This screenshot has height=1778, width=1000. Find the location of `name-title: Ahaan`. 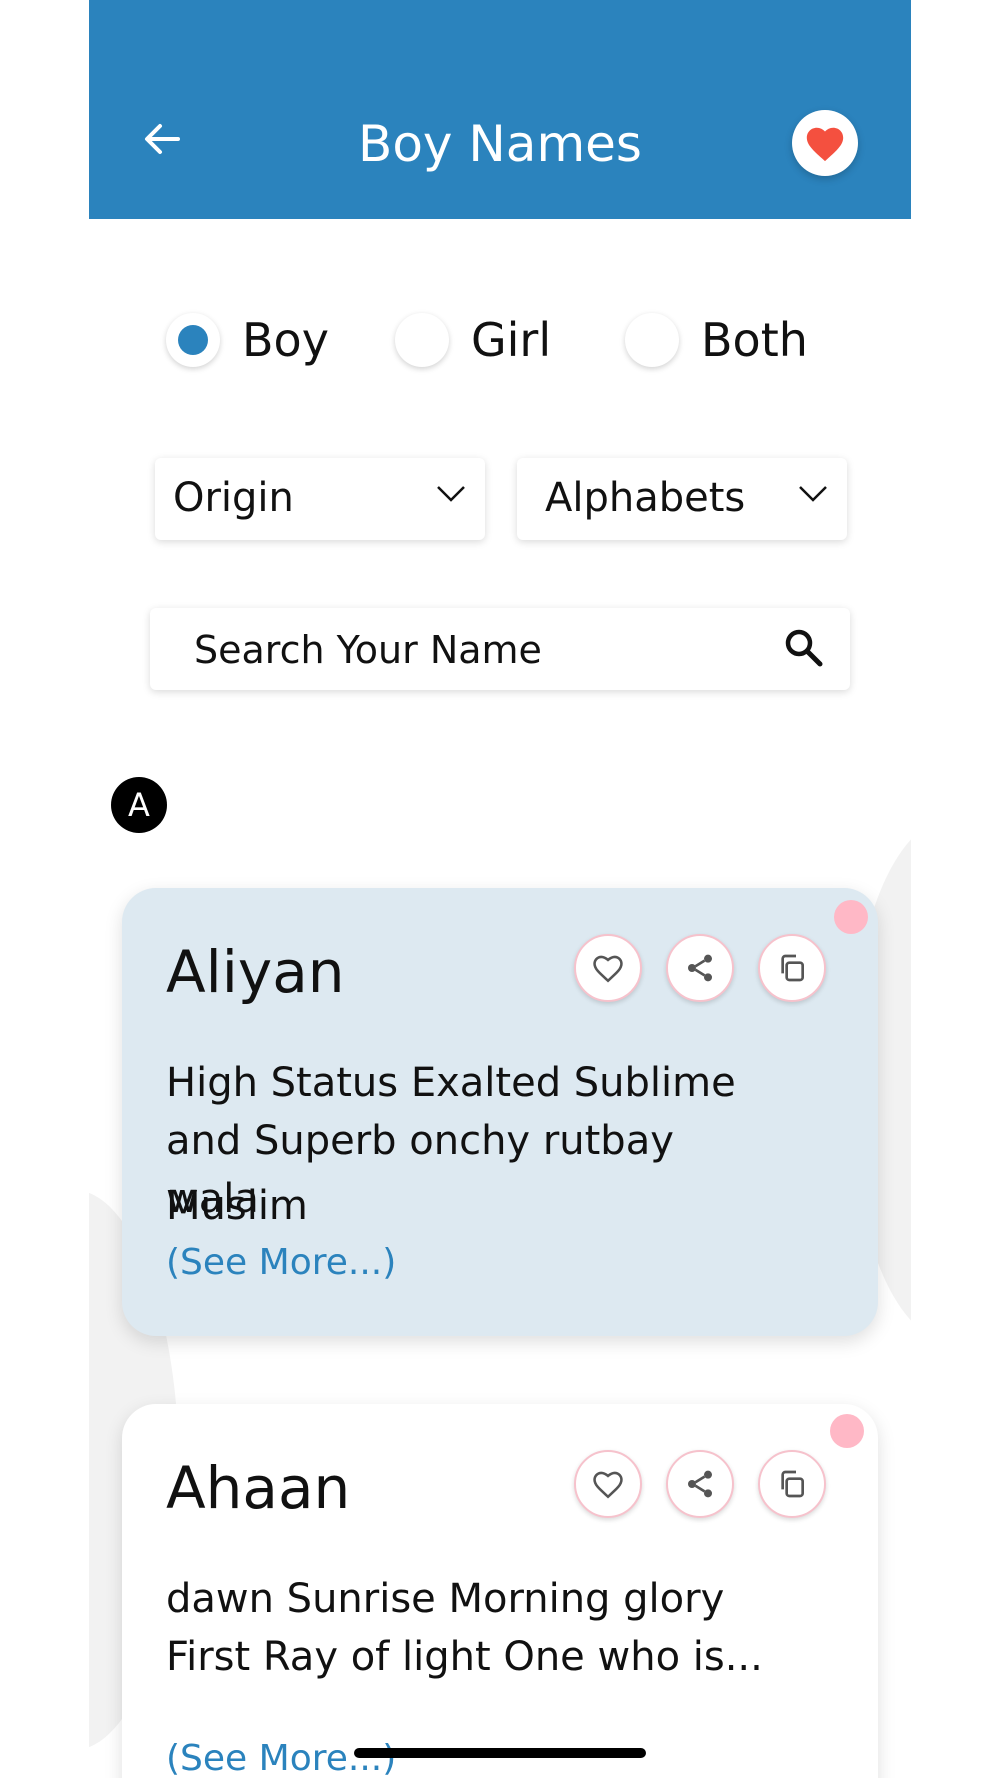

name-title: Ahaan is located at coordinates (258, 1488).